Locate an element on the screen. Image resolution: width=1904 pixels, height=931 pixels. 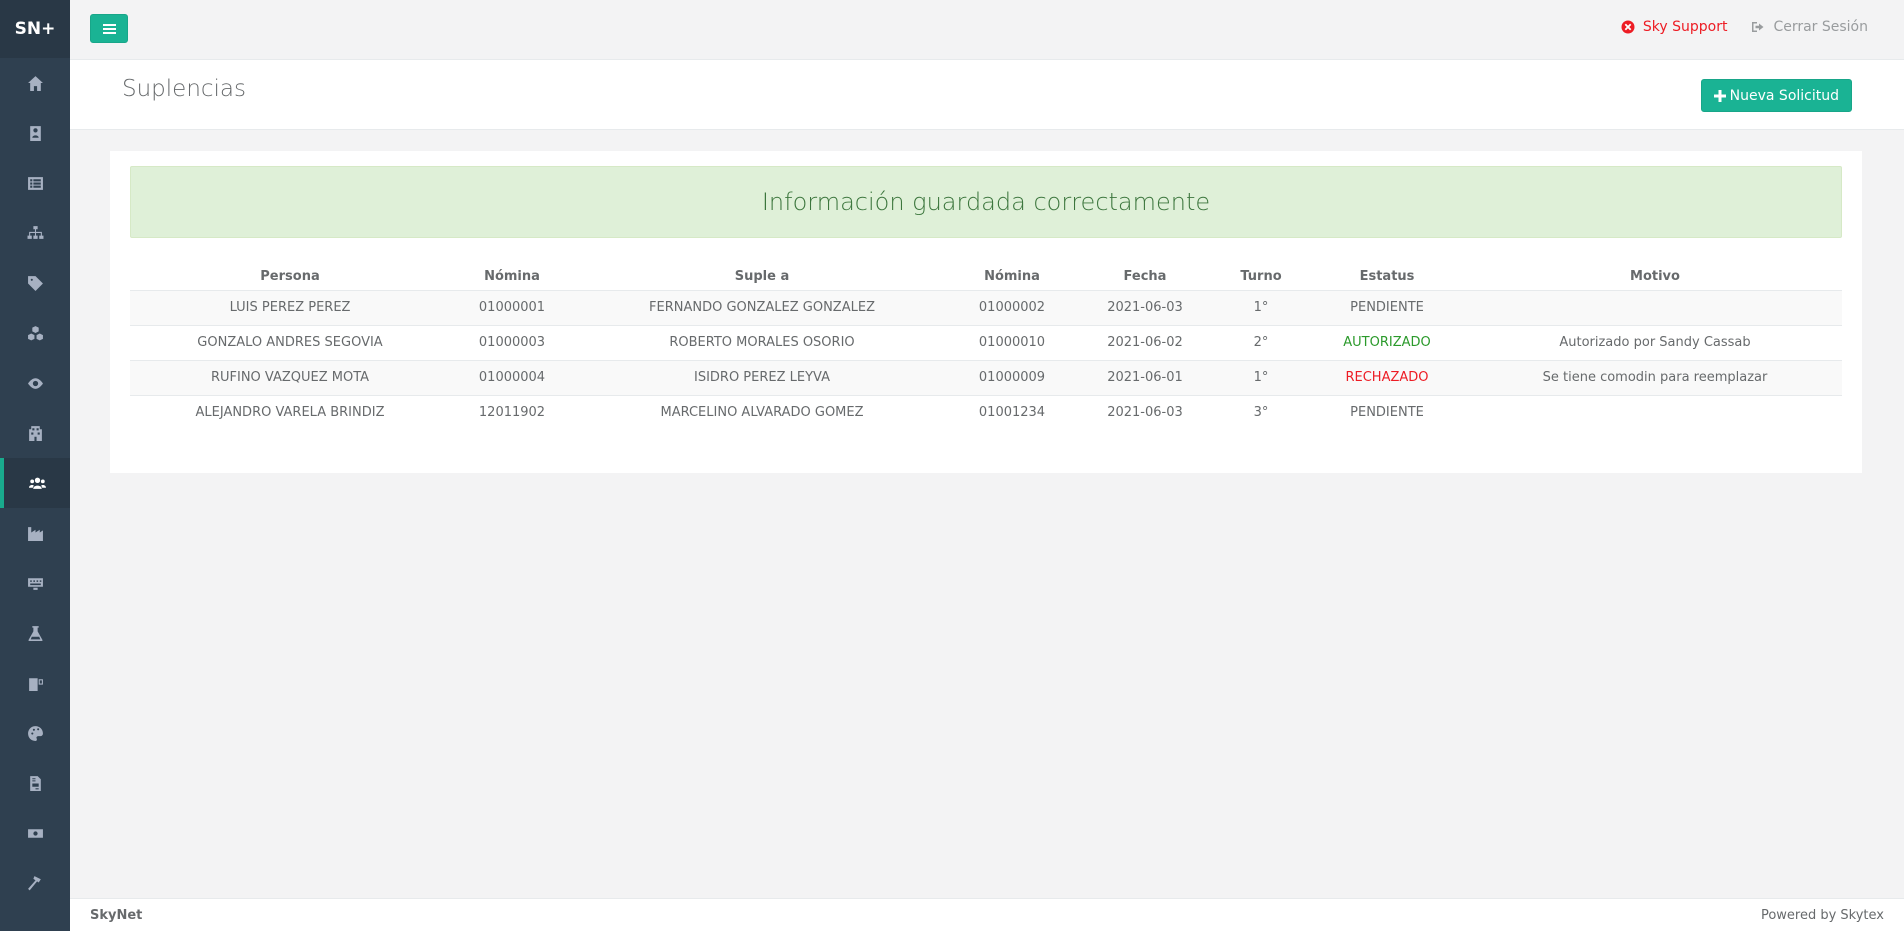
sitemap-icon is located at coordinates (35, 232).